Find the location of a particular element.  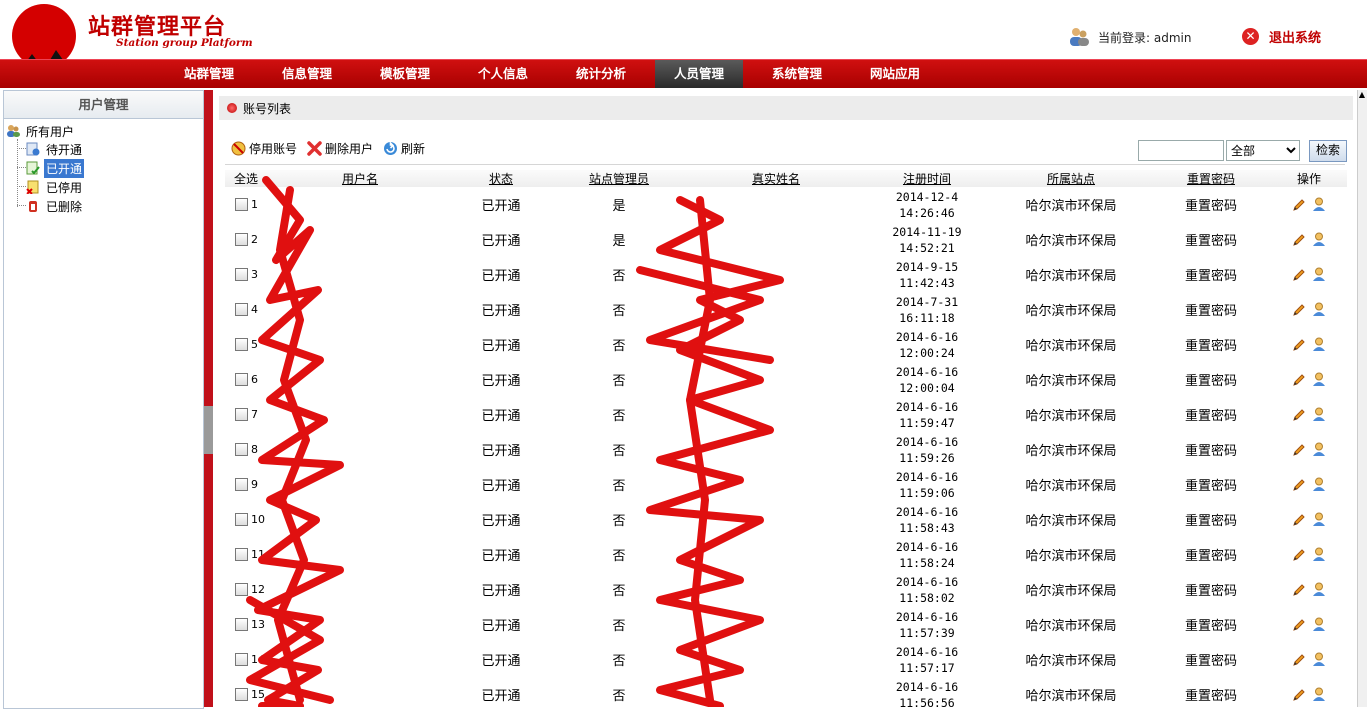

col-register-time: 注册时间 is located at coordinates (927, 178).